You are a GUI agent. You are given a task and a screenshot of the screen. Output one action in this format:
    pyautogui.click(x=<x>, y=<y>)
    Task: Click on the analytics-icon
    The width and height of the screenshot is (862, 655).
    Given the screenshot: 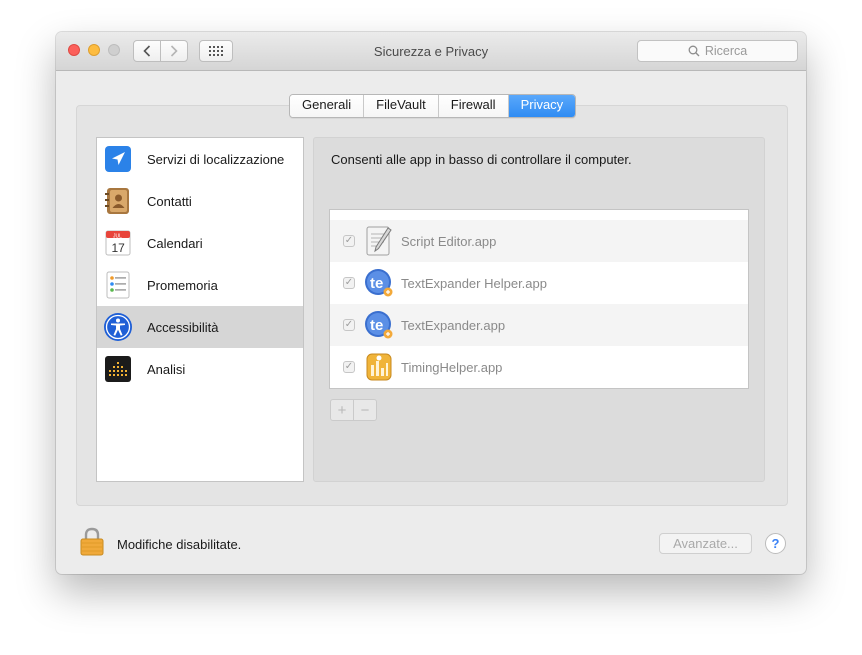 What is the action you would take?
    pyautogui.click(x=118, y=369)
    